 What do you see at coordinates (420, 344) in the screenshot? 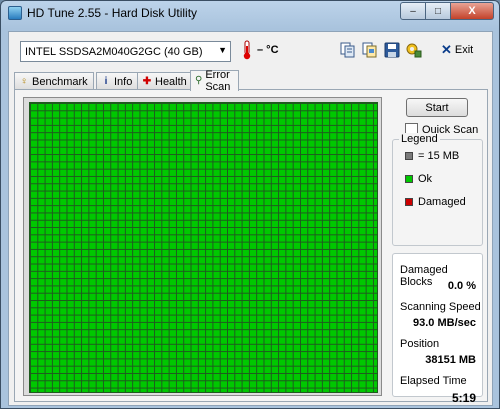
I see `position-label: Position` at bounding box center [420, 344].